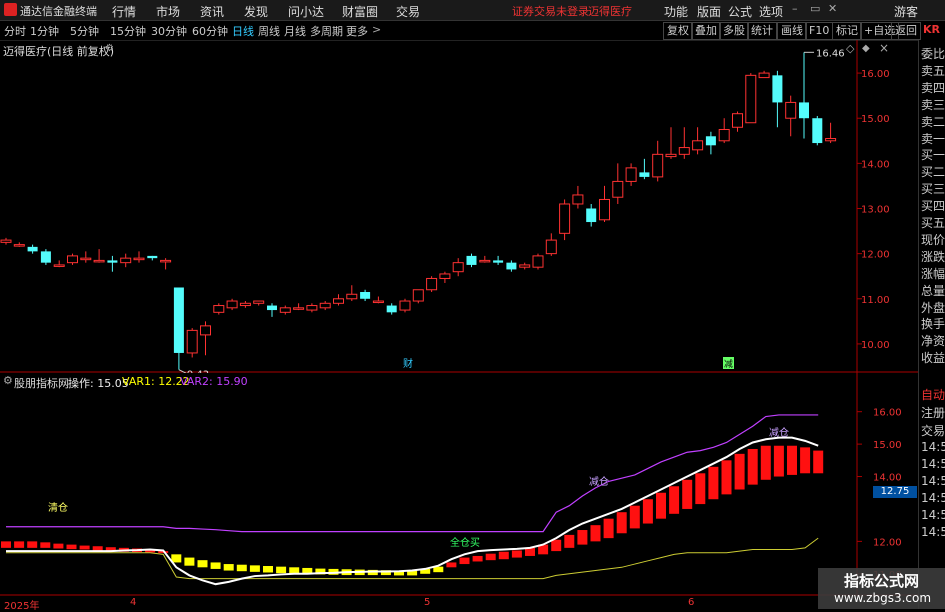 This screenshot has width=945, height=612. Describe the element at coordinates (815, 8) in the screenshot. I see `restore-icon: ▭` at that location.